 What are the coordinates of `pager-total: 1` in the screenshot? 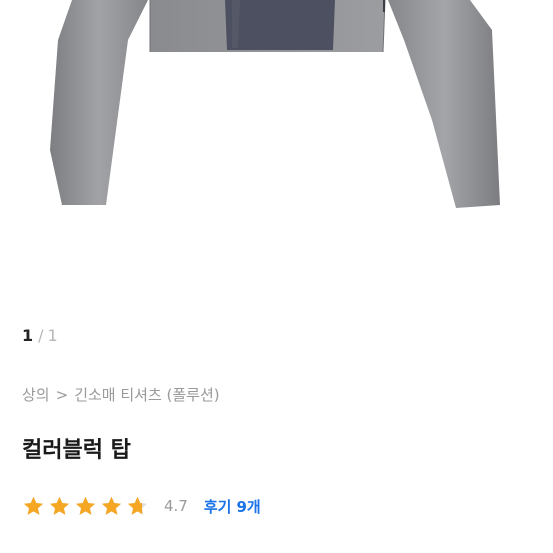 It's located at (53, 335).